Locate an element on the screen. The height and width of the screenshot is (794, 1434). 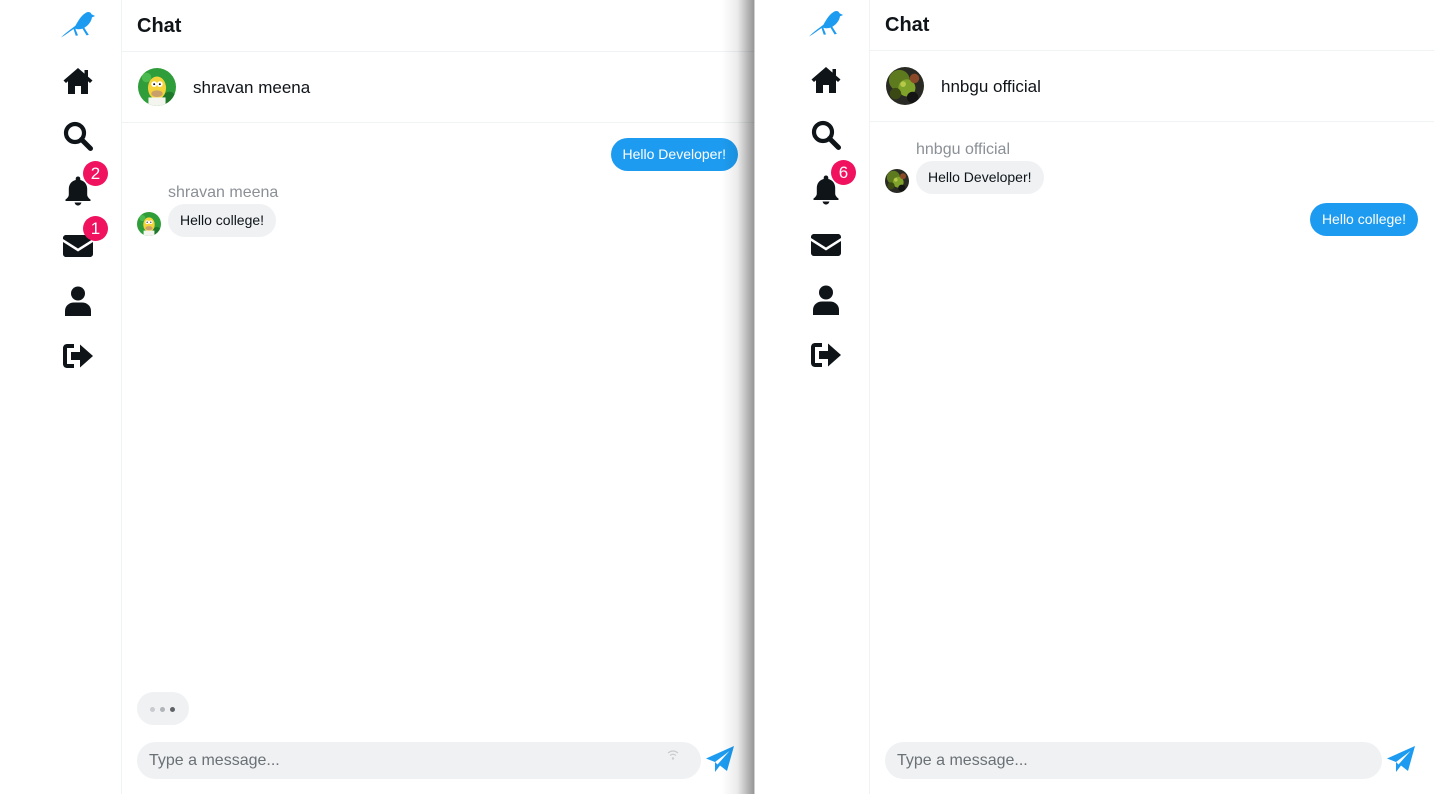
sidebar: 2 1 is located at coordinates (61, 397).